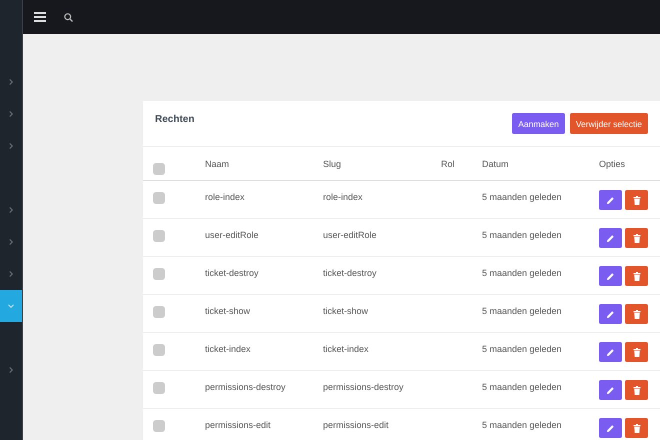 This screenshot has height=440, width=660. What do you see at coordinates (332, 163) in the screenshot?
I see `column-header: Slug` at bounding box center [332, 163].